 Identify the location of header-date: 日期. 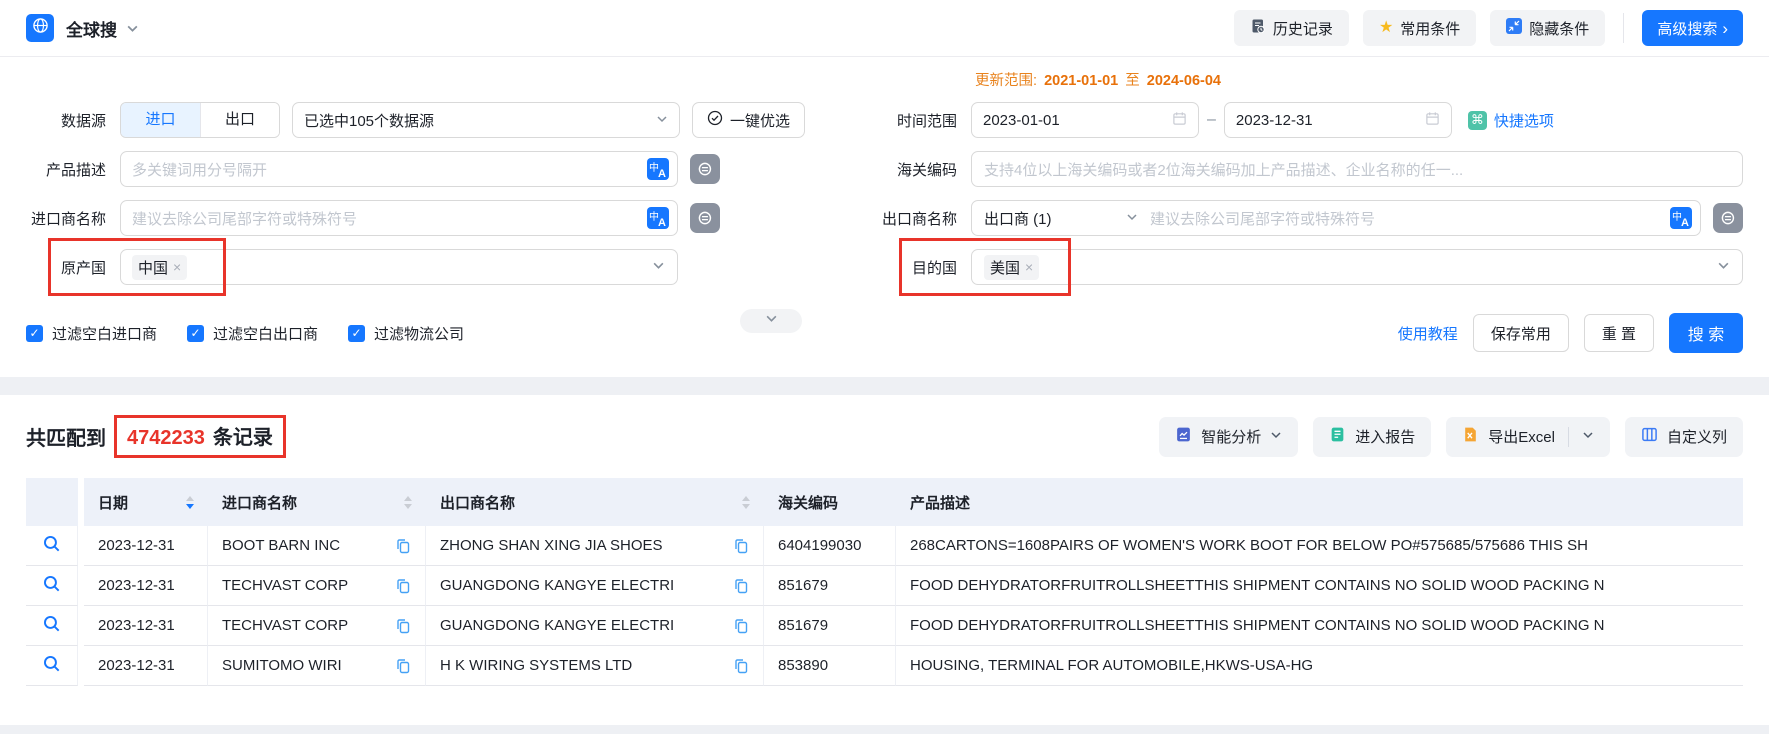
(146, 502).